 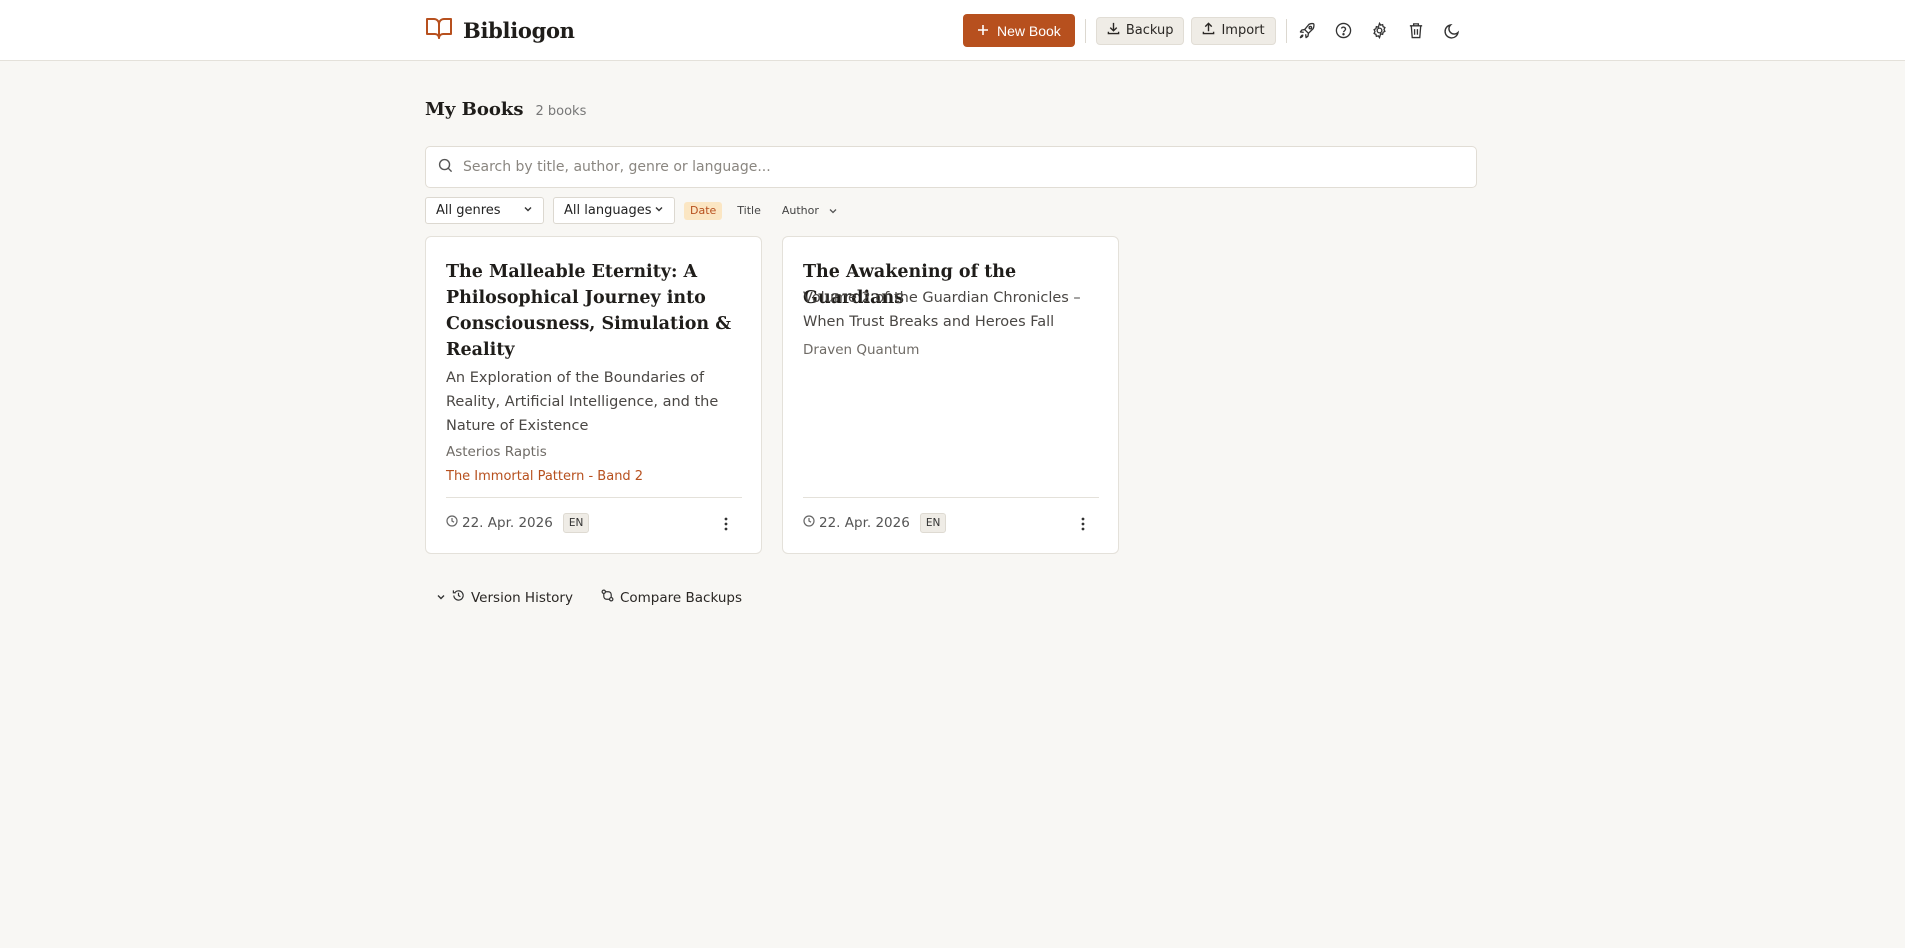 I want to click on genre-select-value: All genres, so click(x=468, y=210).